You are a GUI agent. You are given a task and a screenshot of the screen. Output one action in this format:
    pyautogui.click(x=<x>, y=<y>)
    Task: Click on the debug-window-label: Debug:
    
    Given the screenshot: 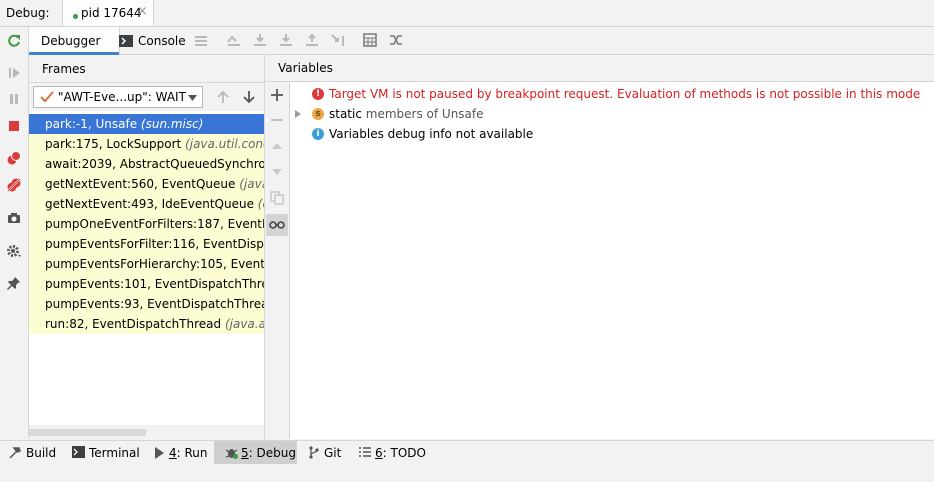 What is the action you would take?
    pyautogui.click(x=28, y=13)
    